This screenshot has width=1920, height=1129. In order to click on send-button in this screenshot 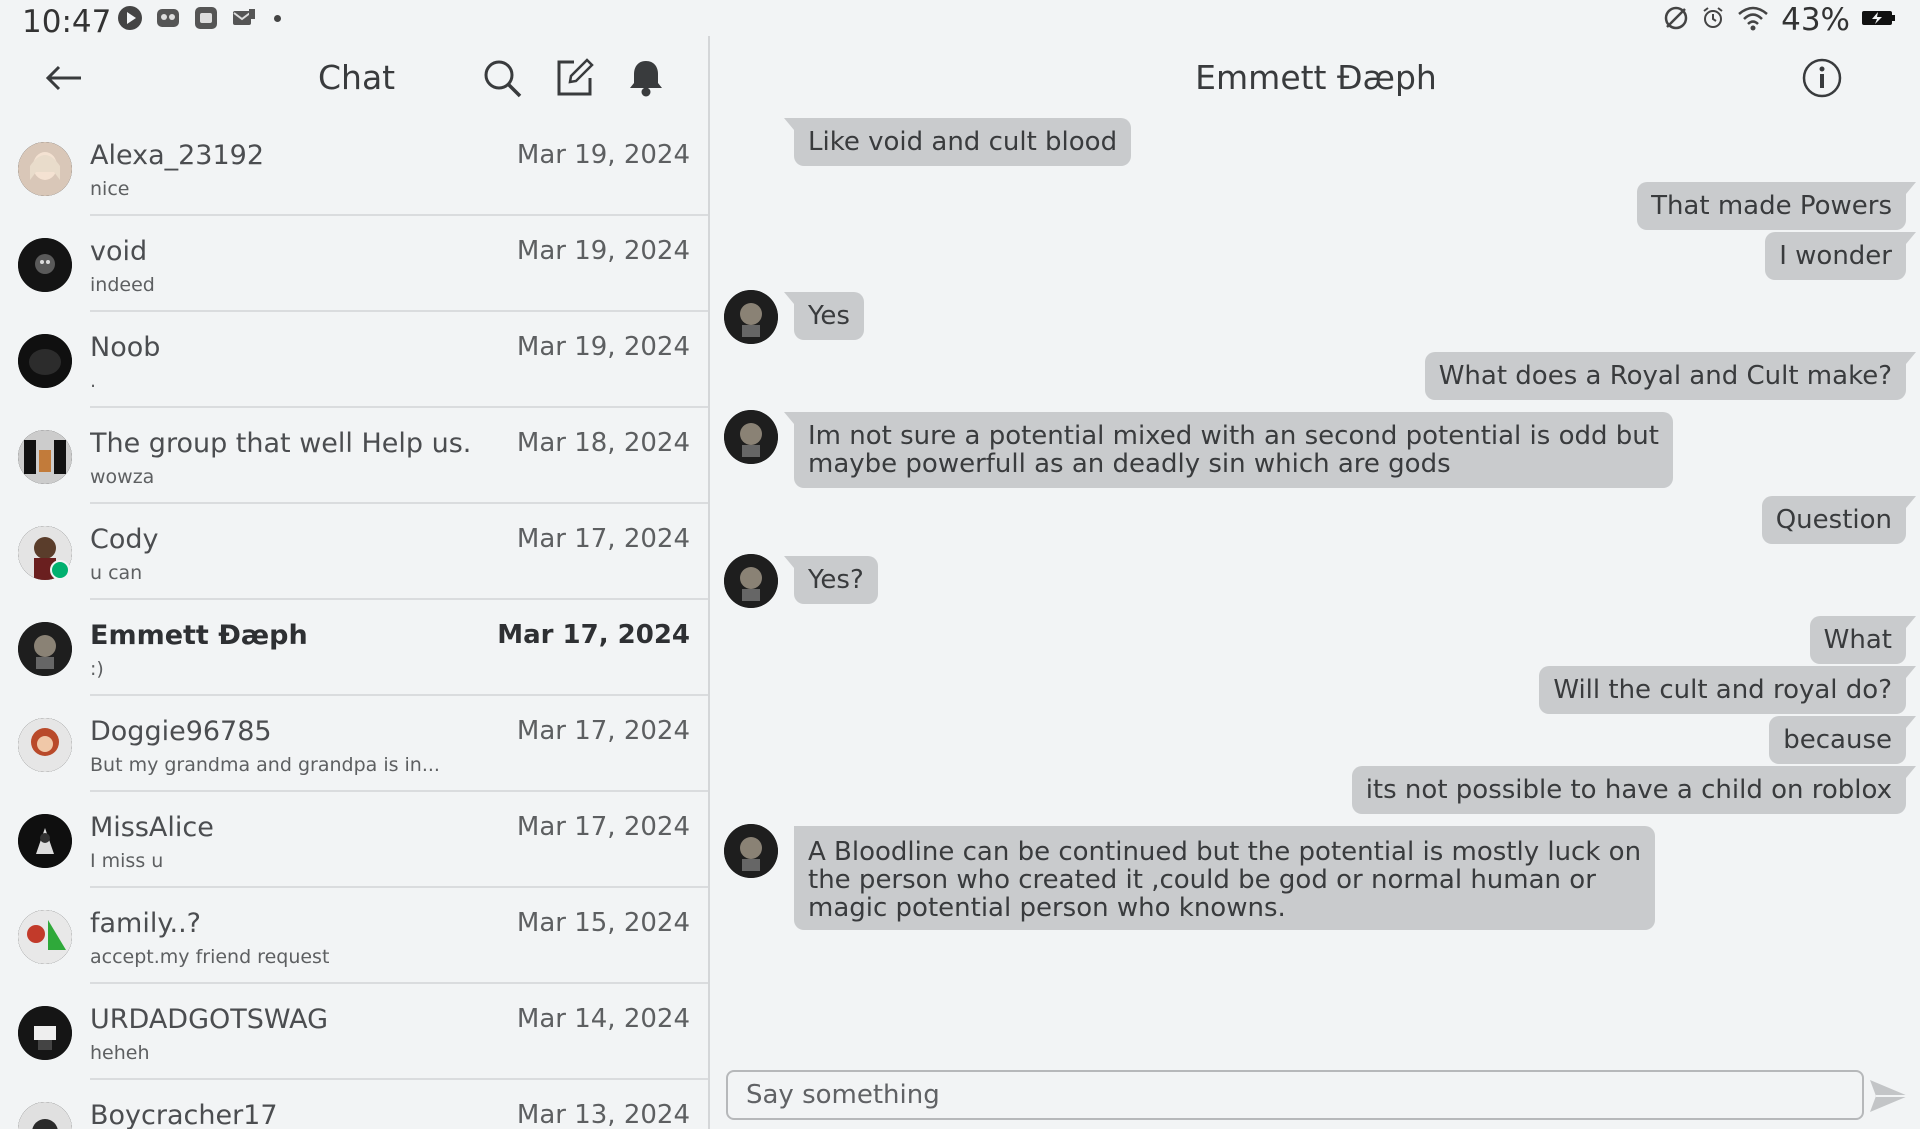, I will do `click(1889, 1096)`.